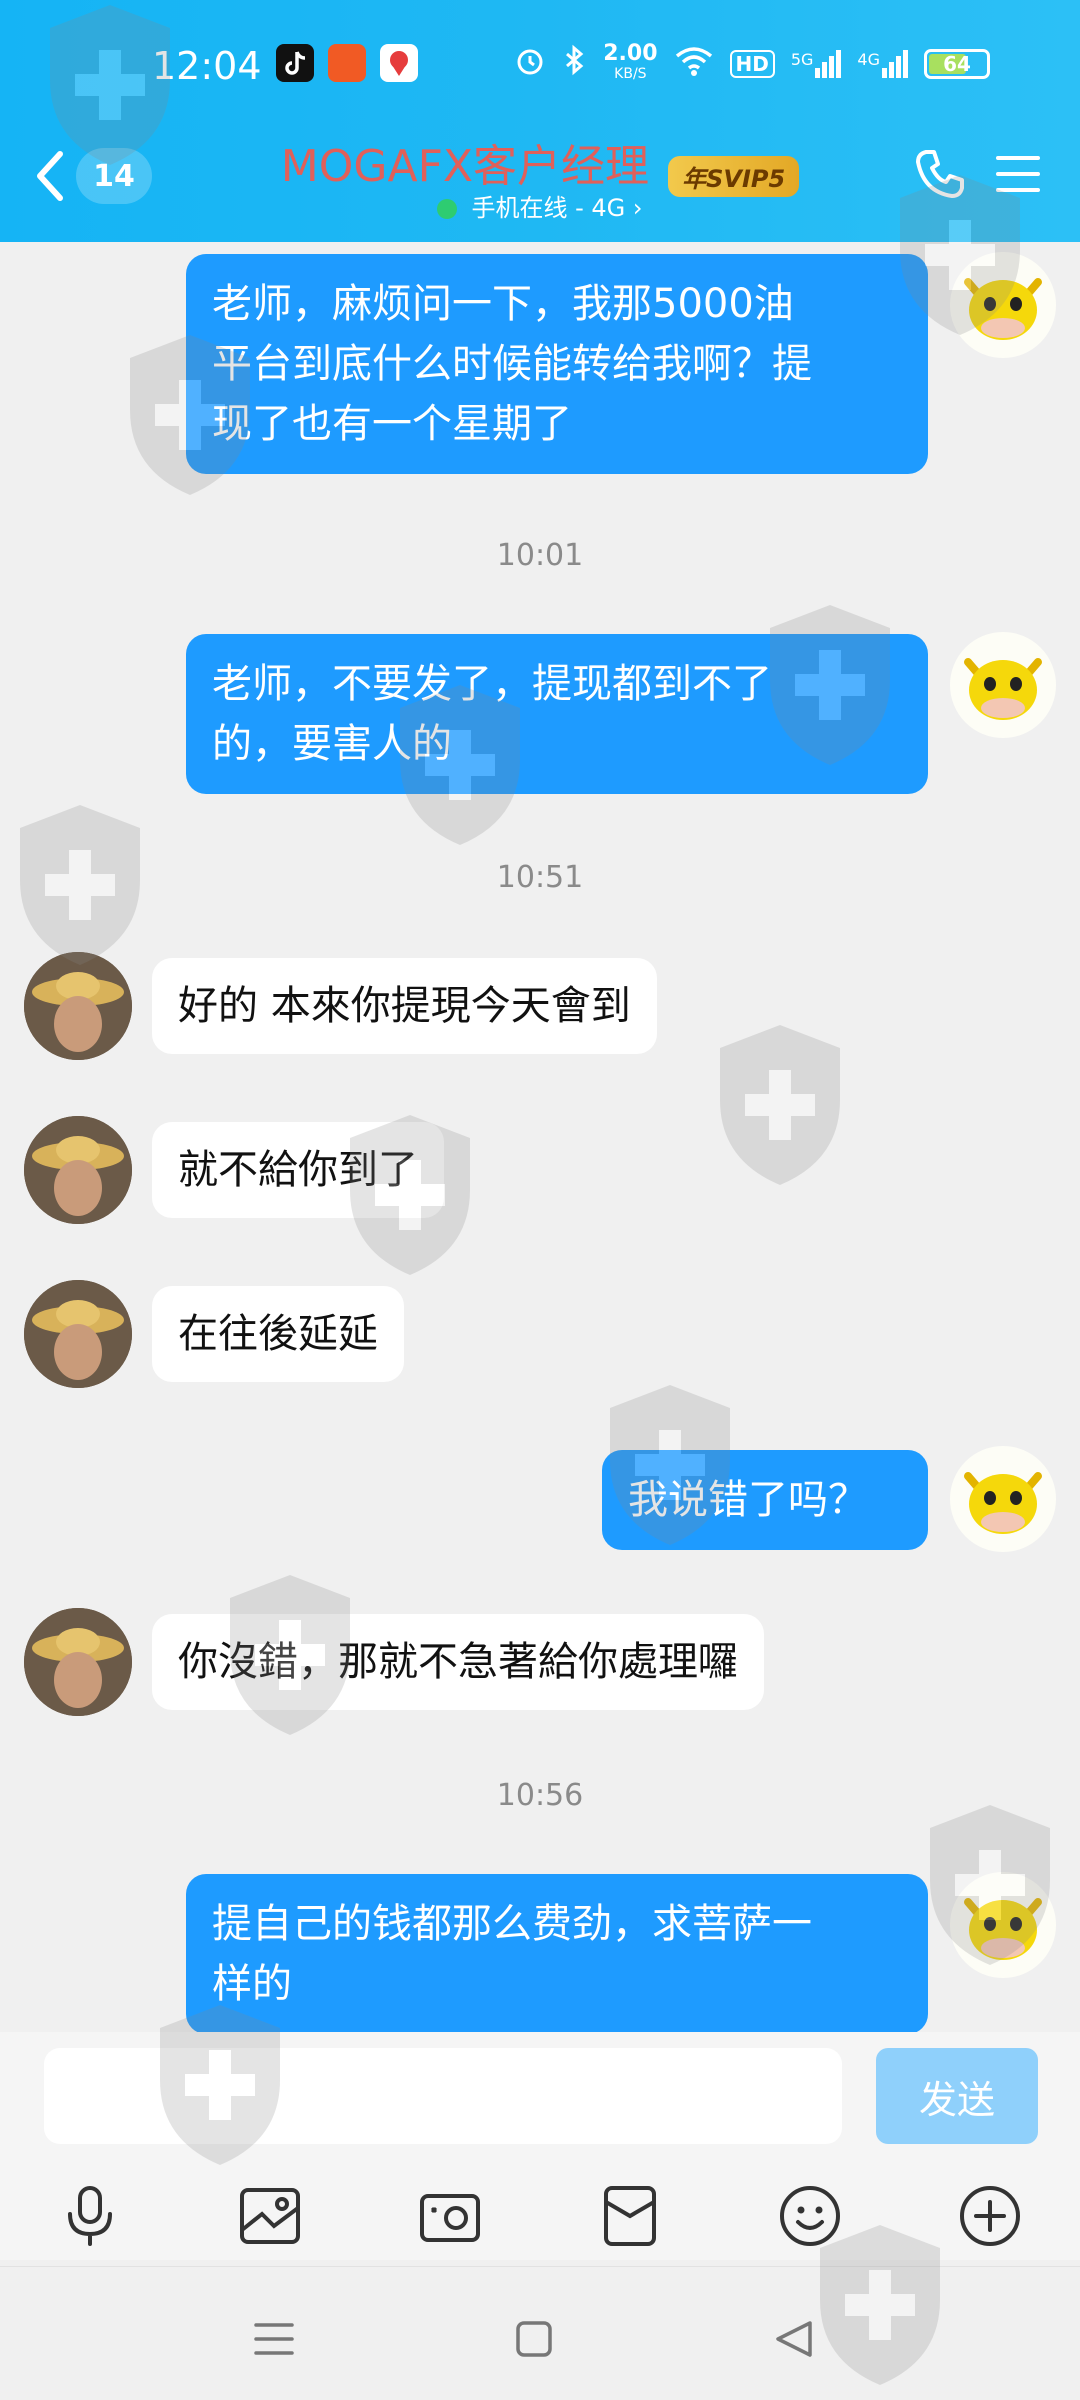  I want to click on recent-apps-button, so click(274, 2339).